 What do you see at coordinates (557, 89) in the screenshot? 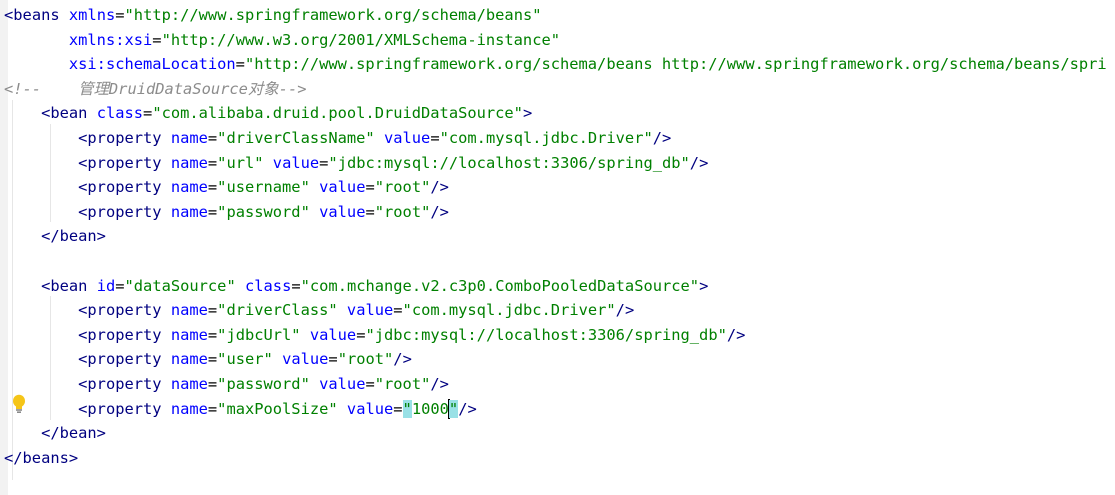
I see `code-line: <!-- 管理DruidDataSource对象-->` at bounding box center [557, 89].